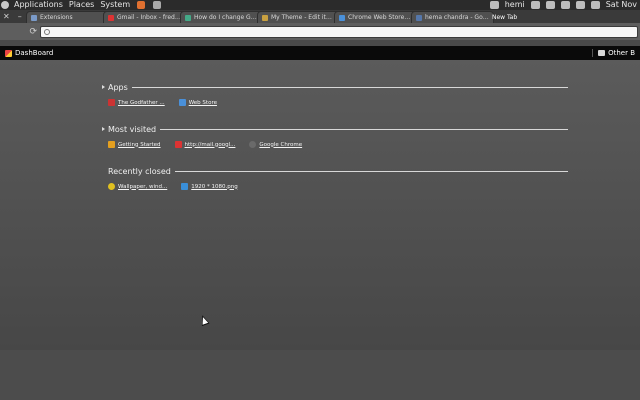  I want to click on folder-icon, so click(602, 53).